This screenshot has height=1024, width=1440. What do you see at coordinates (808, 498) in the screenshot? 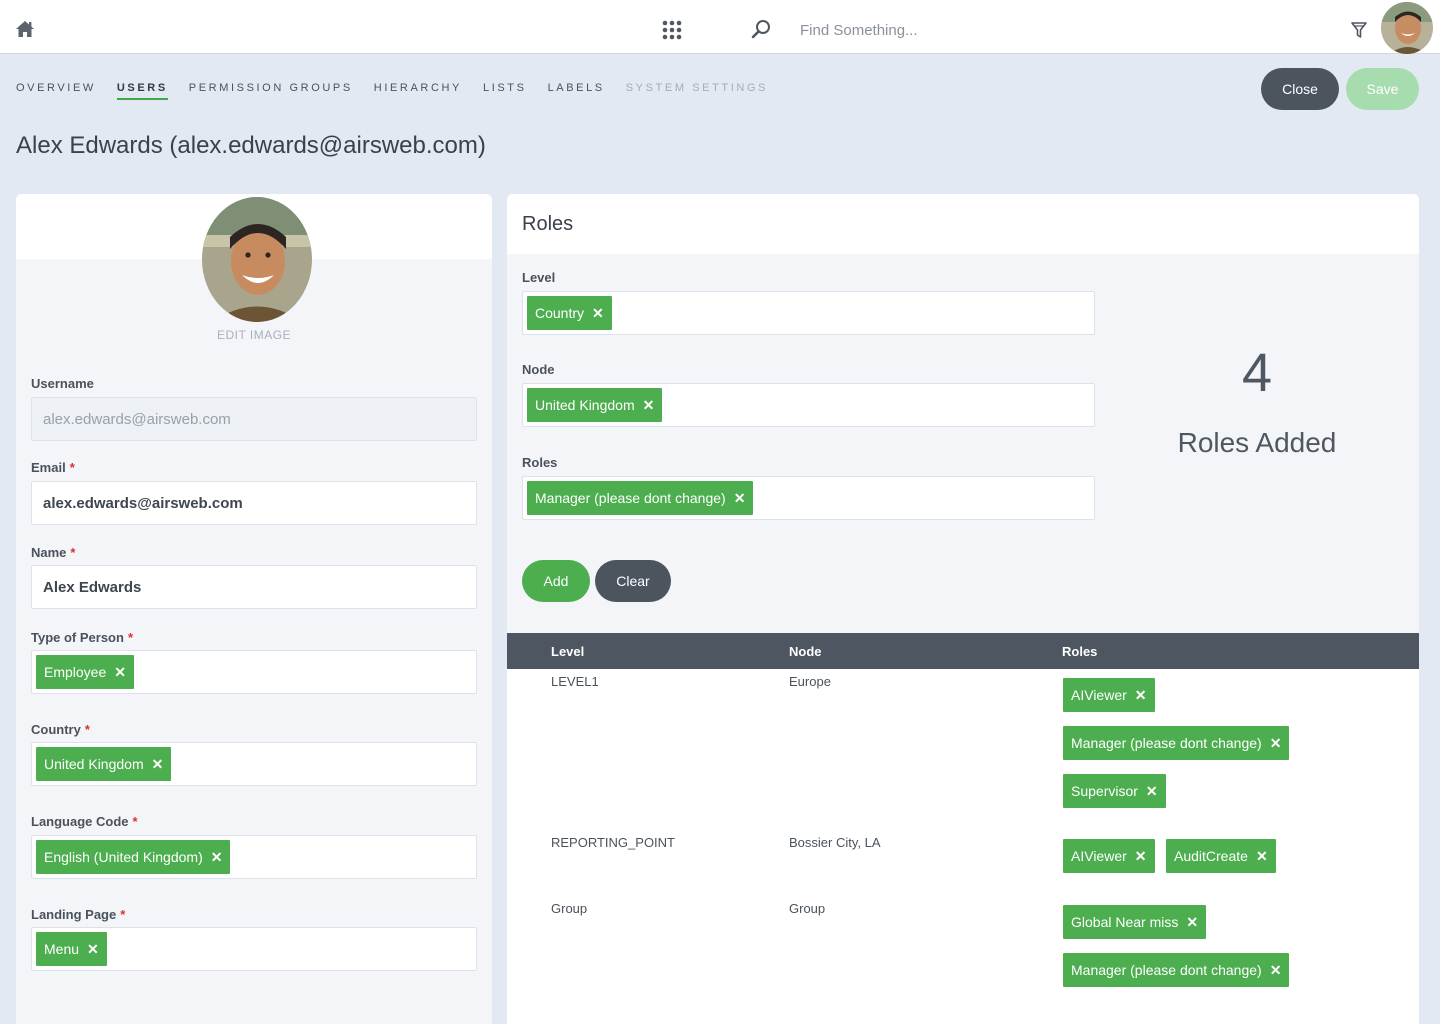
I see `roles-field: Manager (please dont change) ✕` at bounding box center [808, 498].